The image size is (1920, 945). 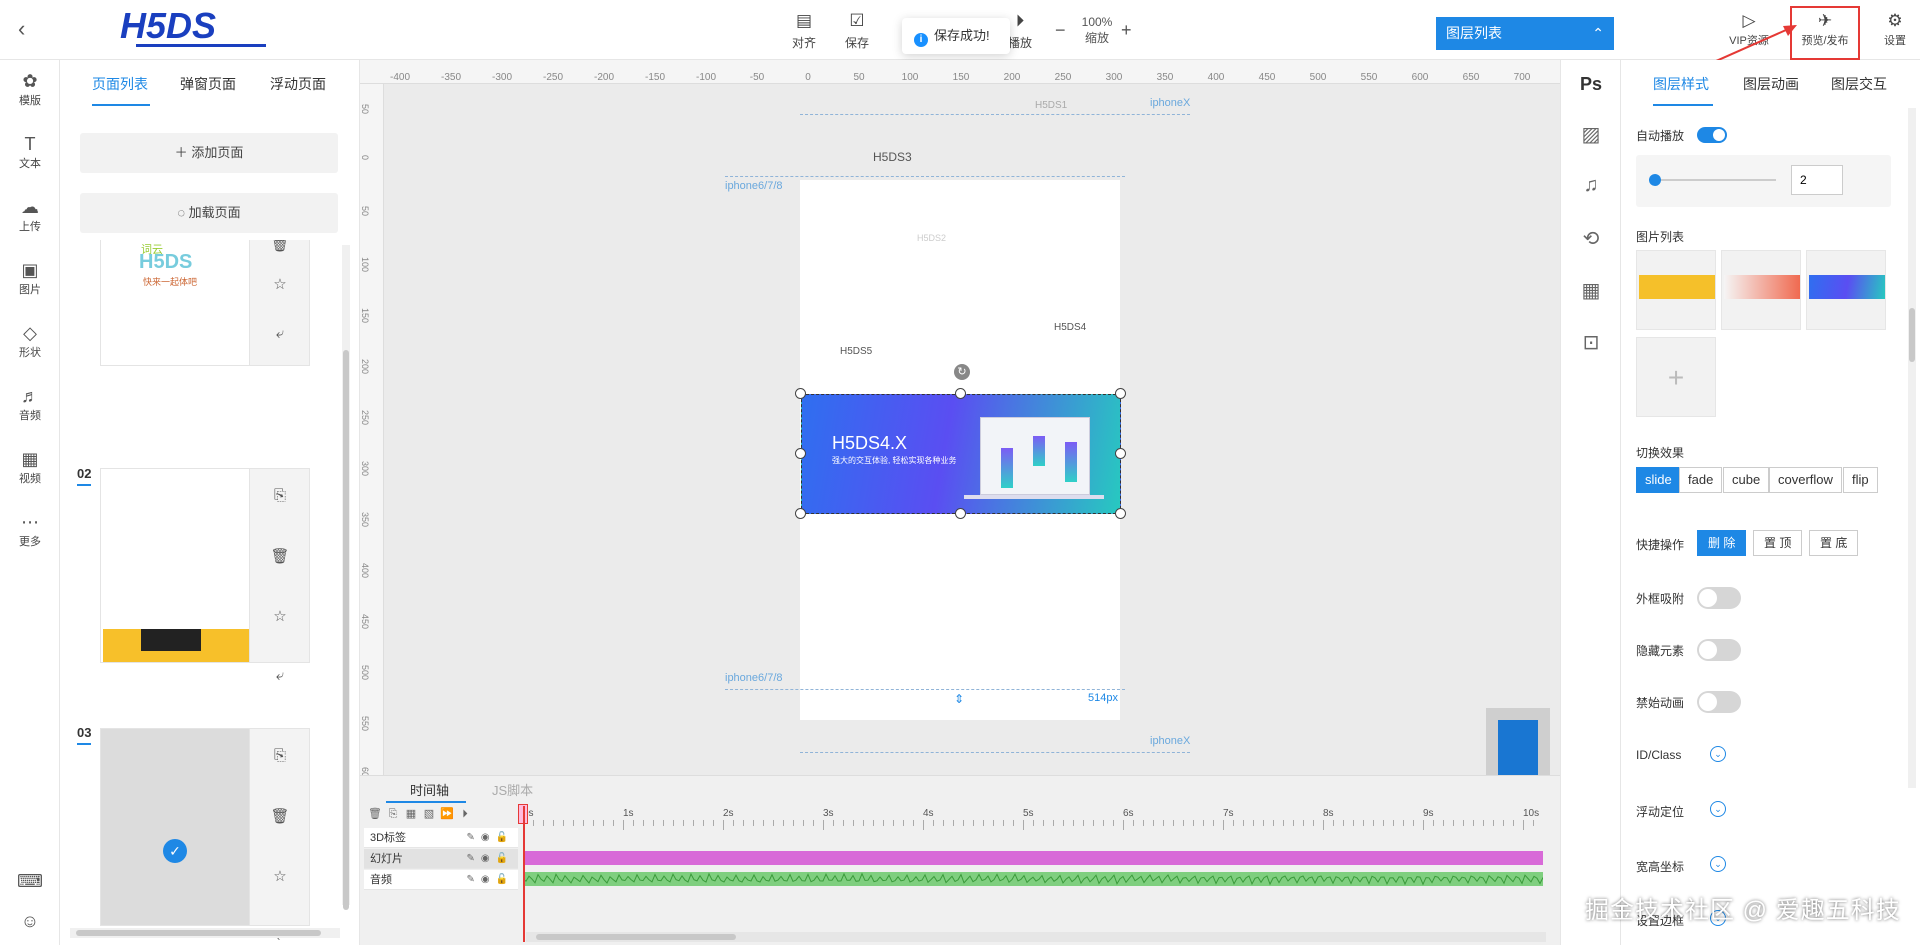 What do you see at coordinates (1860, 480) in the screenshot?
I see `effect-flip: flip` at bounding box center [1860, 480].